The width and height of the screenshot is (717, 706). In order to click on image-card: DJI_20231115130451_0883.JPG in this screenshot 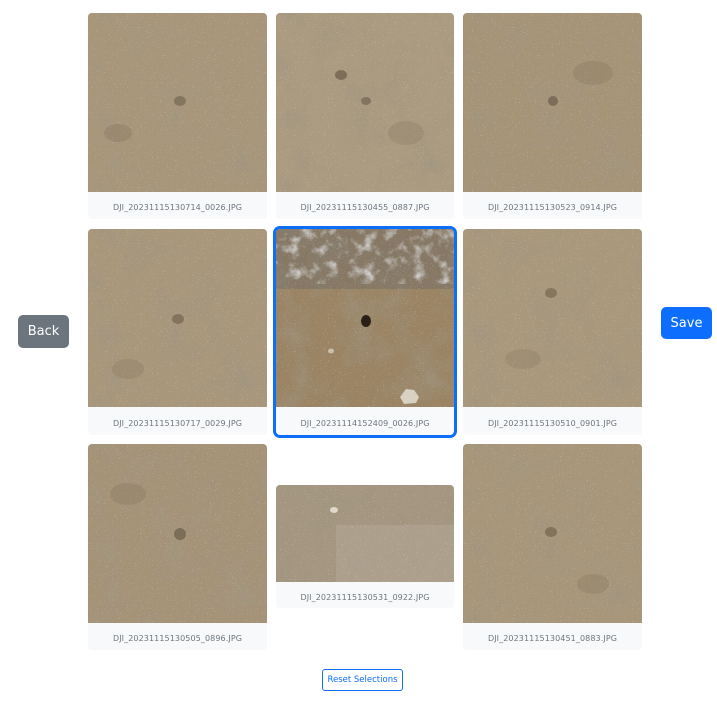, I will do `click(552, 547)`.